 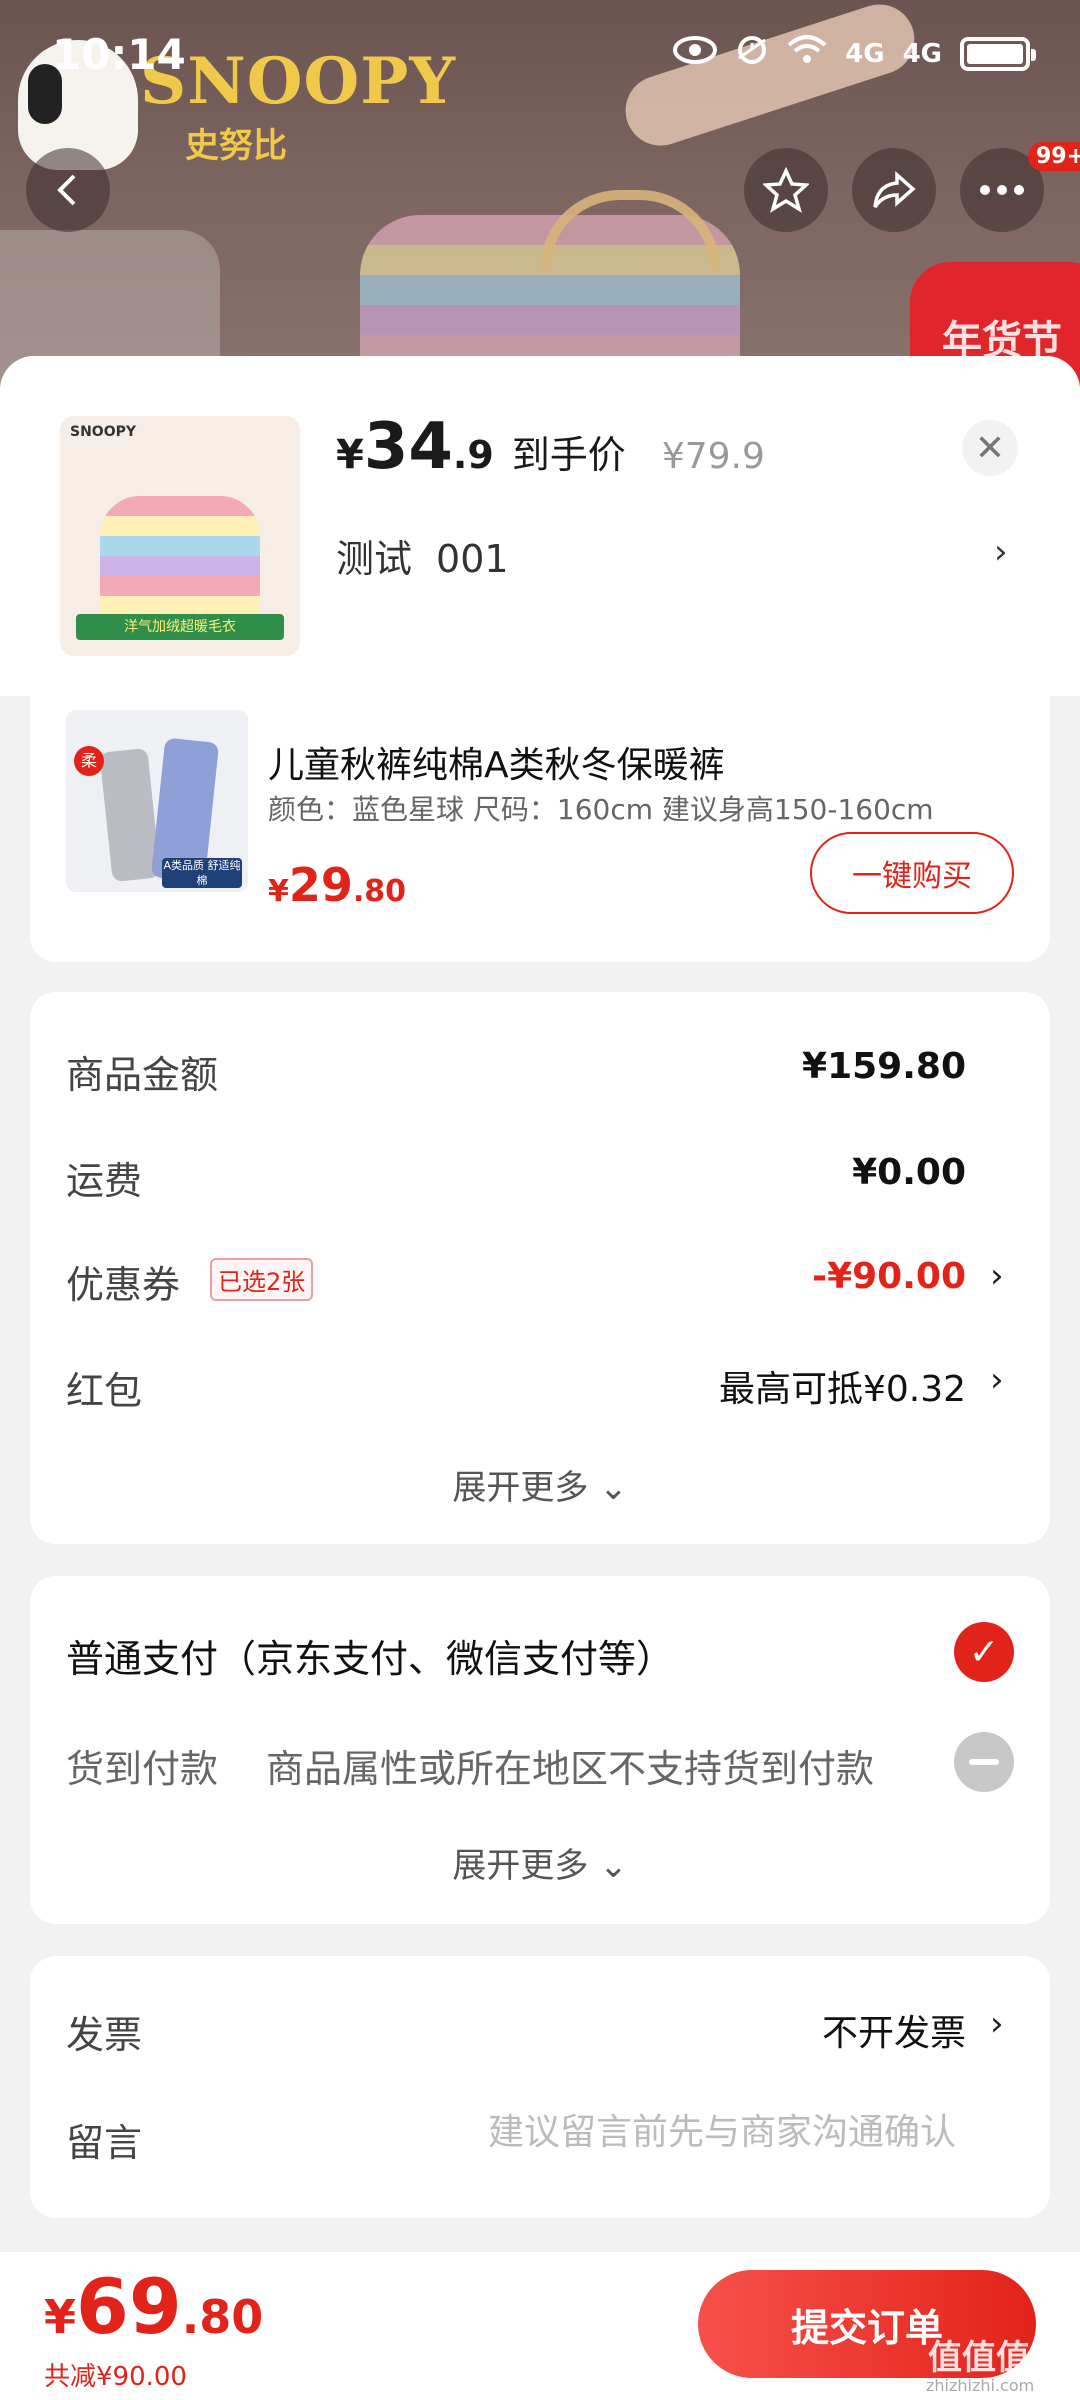 I want to click on item-title: 儿童秋裤纯棉A类秋冬保暖裤, so click(x=496, y=762).